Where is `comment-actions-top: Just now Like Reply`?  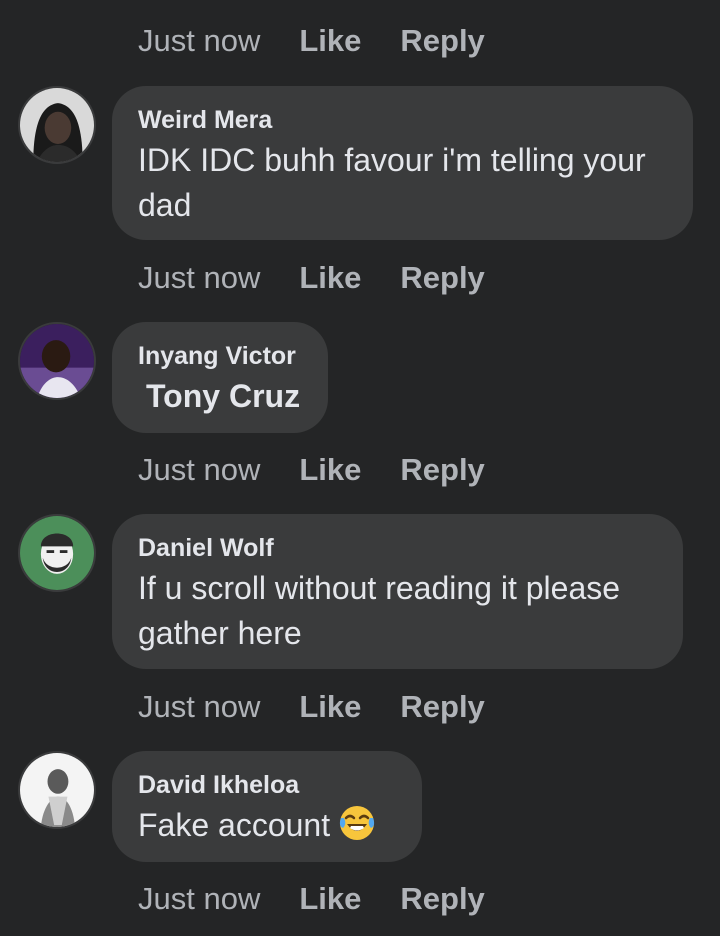 comment-actions-top: Just now Like Reply is located at coordinates (311, 41).